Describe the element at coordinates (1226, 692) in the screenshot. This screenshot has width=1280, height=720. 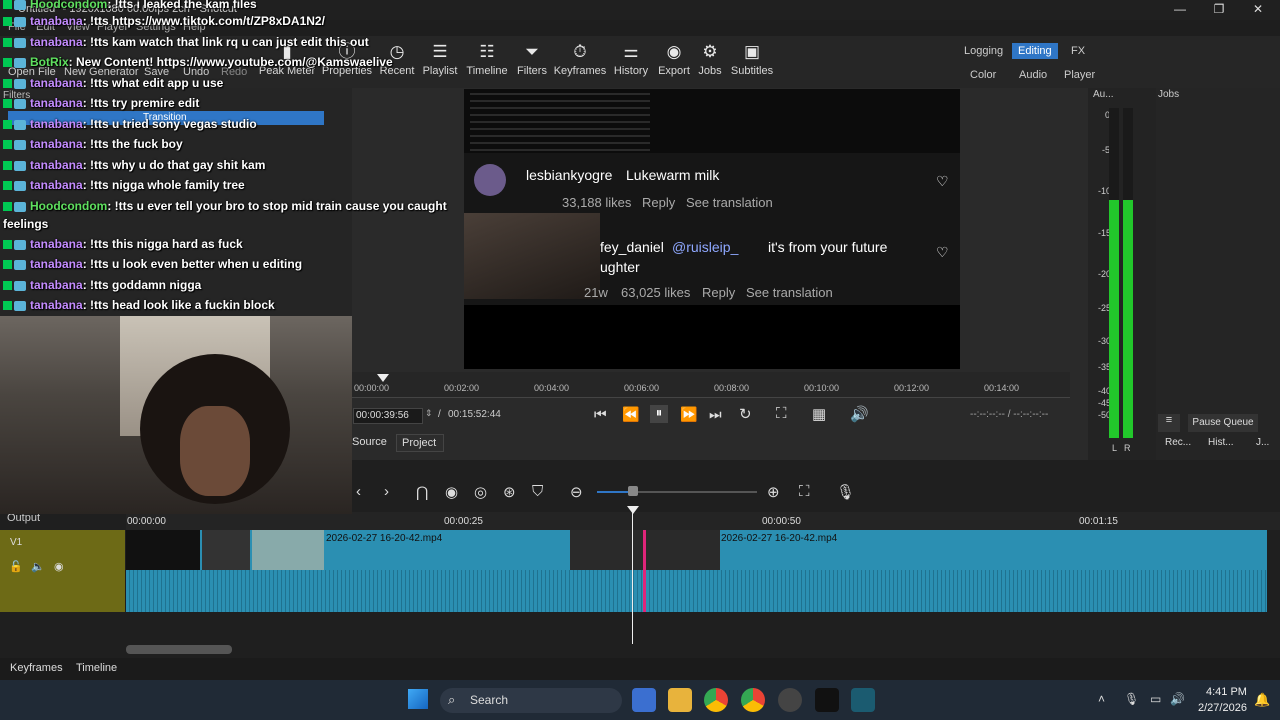
I see `clock-time: 4:41 PM` at that location.